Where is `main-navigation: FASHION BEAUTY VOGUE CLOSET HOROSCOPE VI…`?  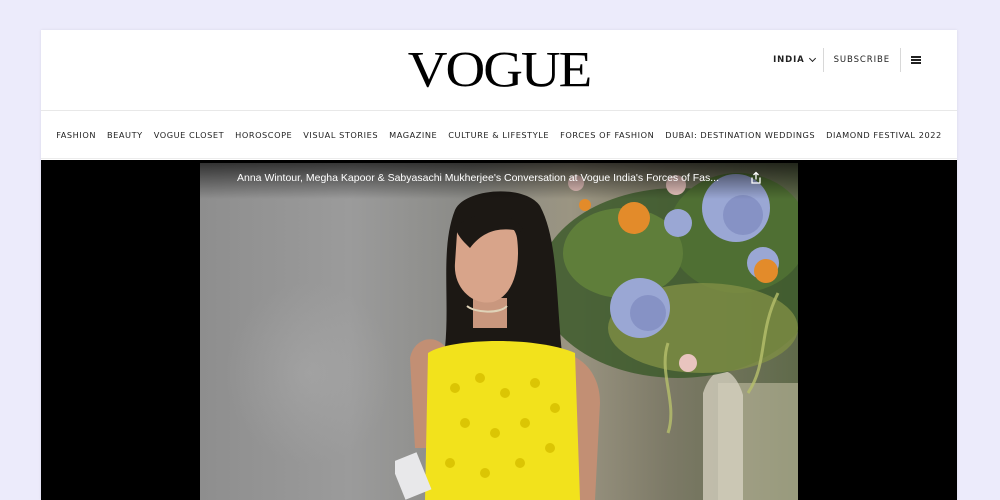
main-navigation: FASHION BEAUTY VOGUE CLOSET HOROSCOPE VI… is located at coordinates (499, 135).